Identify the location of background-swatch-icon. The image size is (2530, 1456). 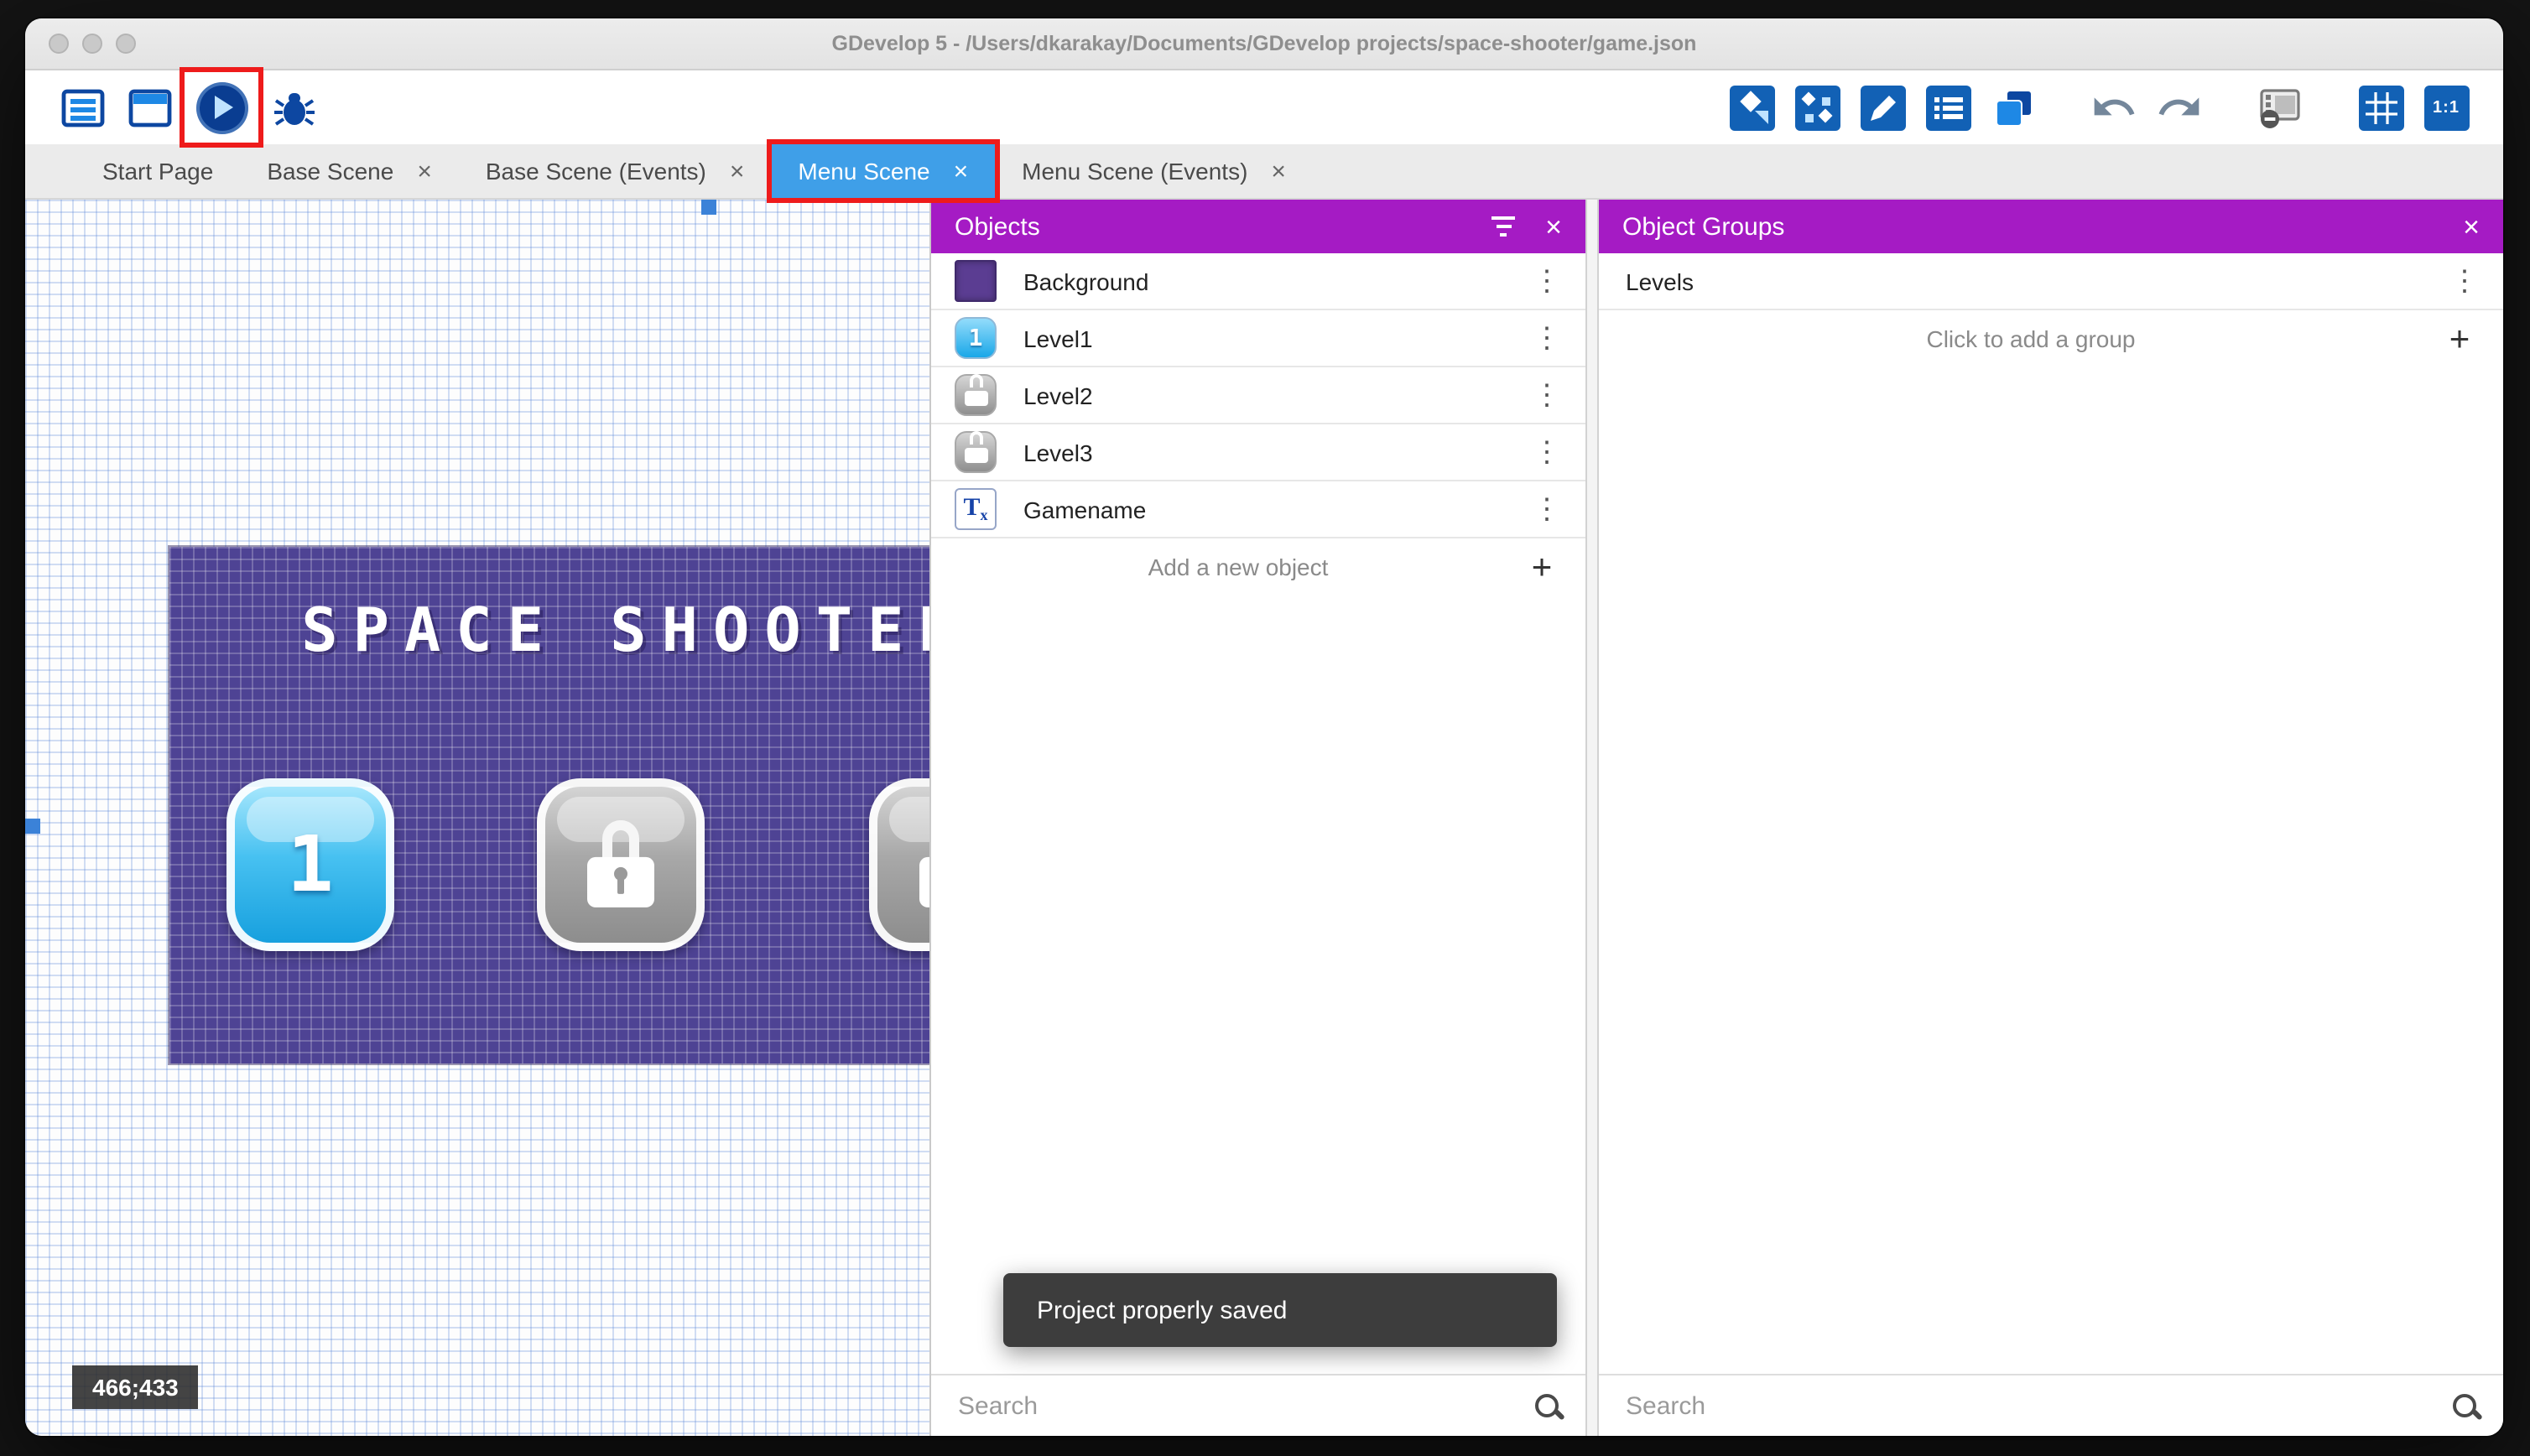
(976, 281).